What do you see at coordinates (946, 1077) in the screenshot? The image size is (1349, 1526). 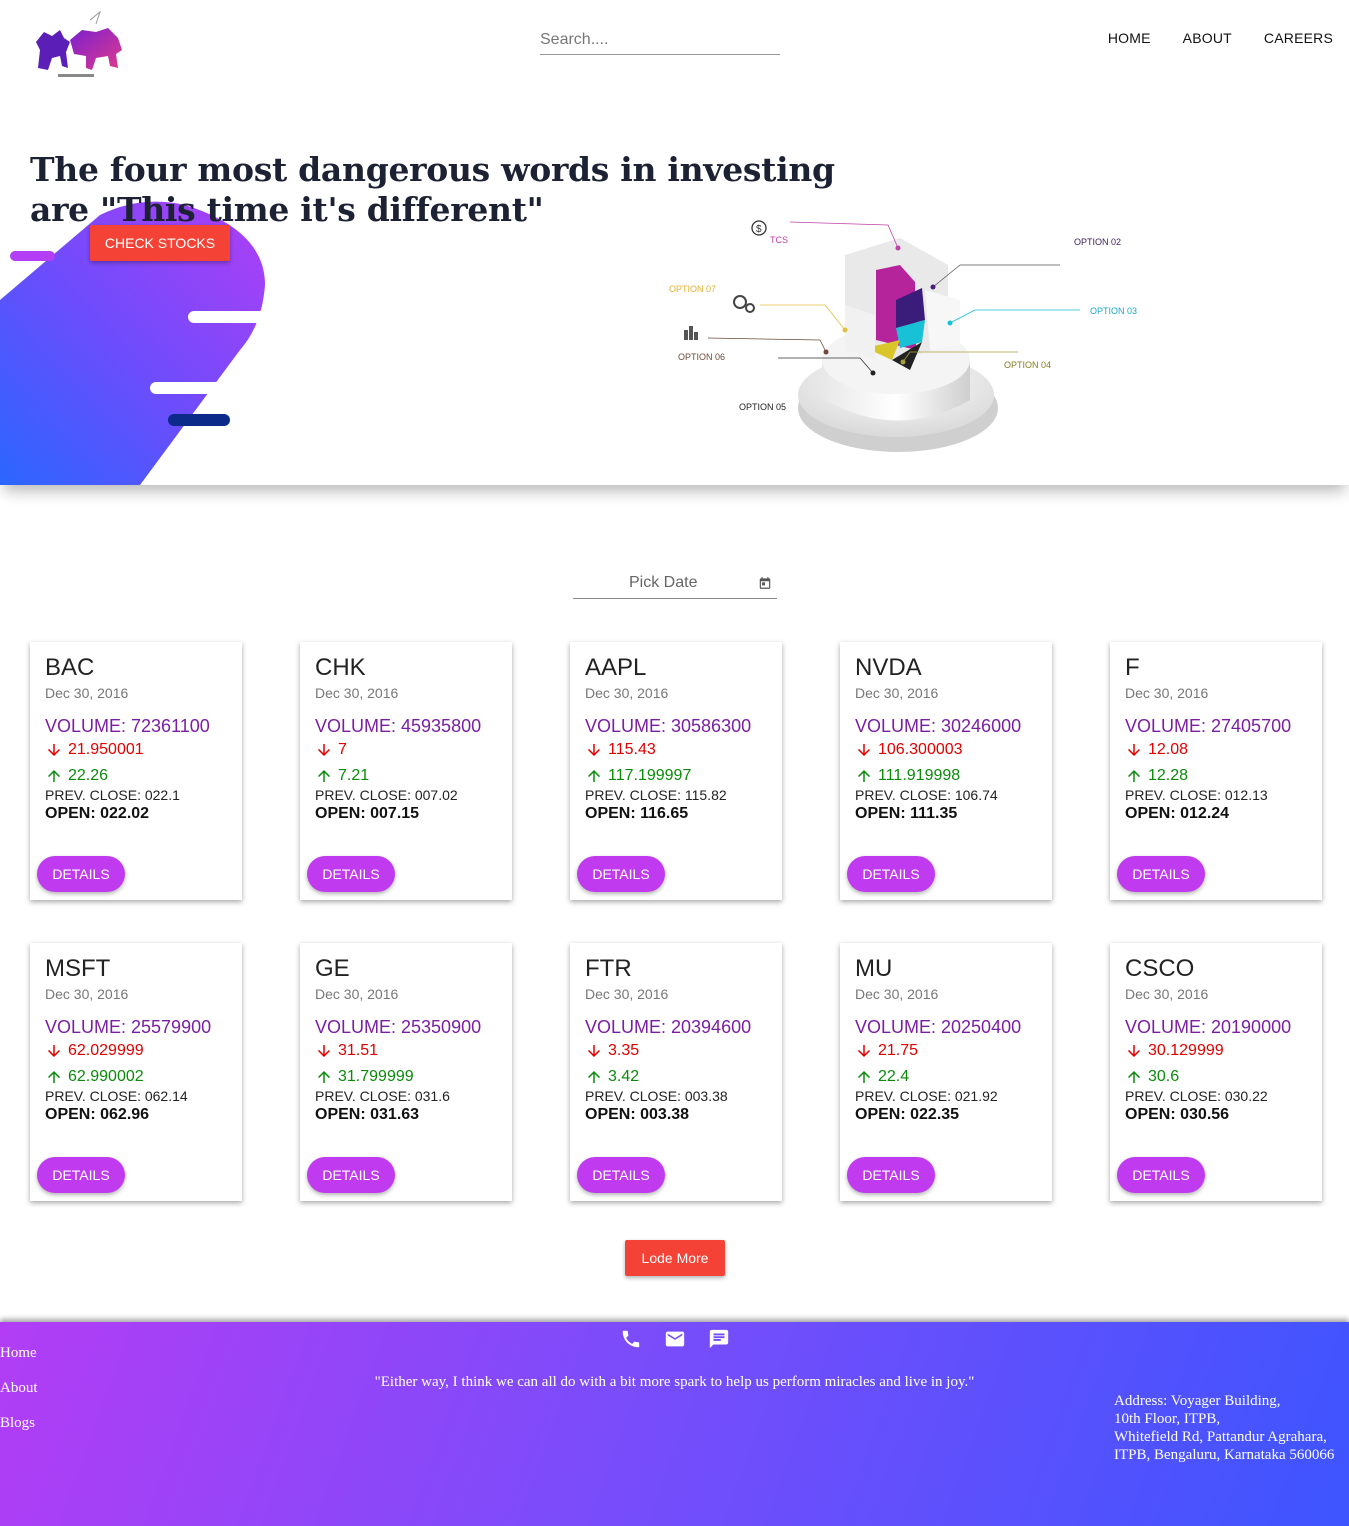 I see `stock-high-row: 22.4` at bounding box center [946, 1077].